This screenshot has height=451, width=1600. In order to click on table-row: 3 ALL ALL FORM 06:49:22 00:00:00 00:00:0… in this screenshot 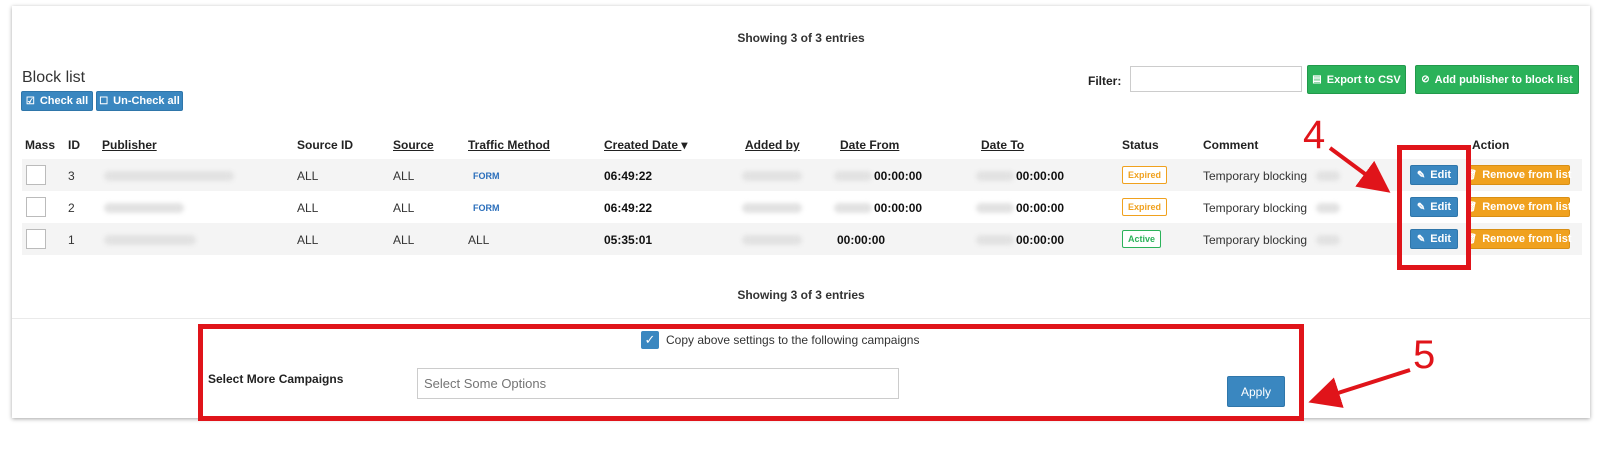, I will do `click(802, 175)`.